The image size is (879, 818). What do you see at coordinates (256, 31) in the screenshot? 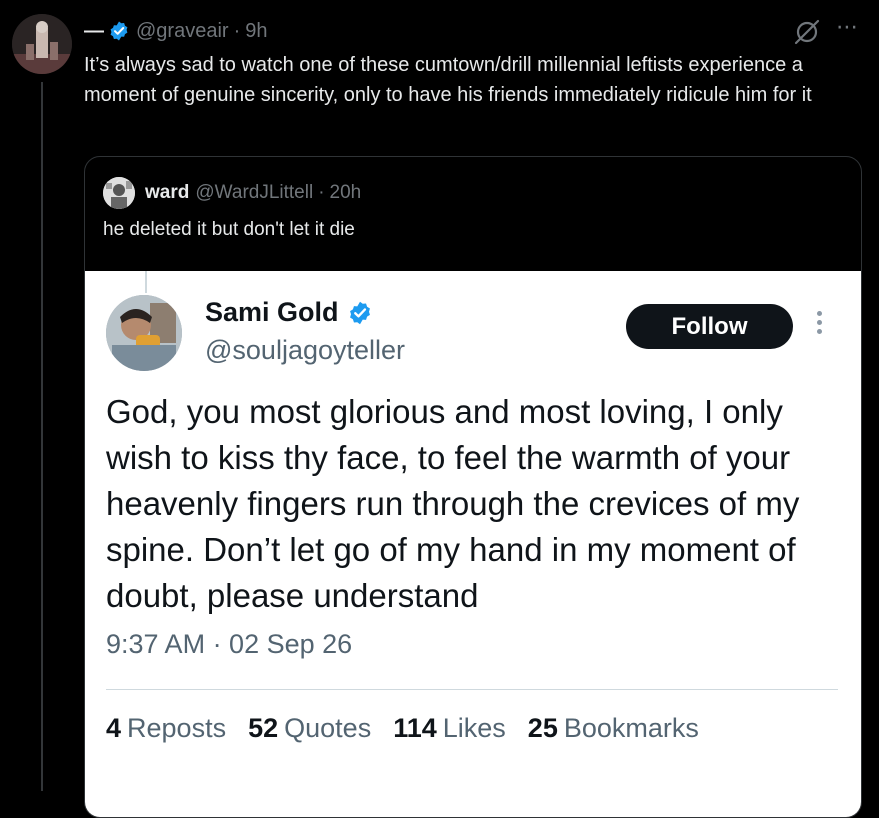
I see `tweet-time: 9h` at bounding box center [256, 31].